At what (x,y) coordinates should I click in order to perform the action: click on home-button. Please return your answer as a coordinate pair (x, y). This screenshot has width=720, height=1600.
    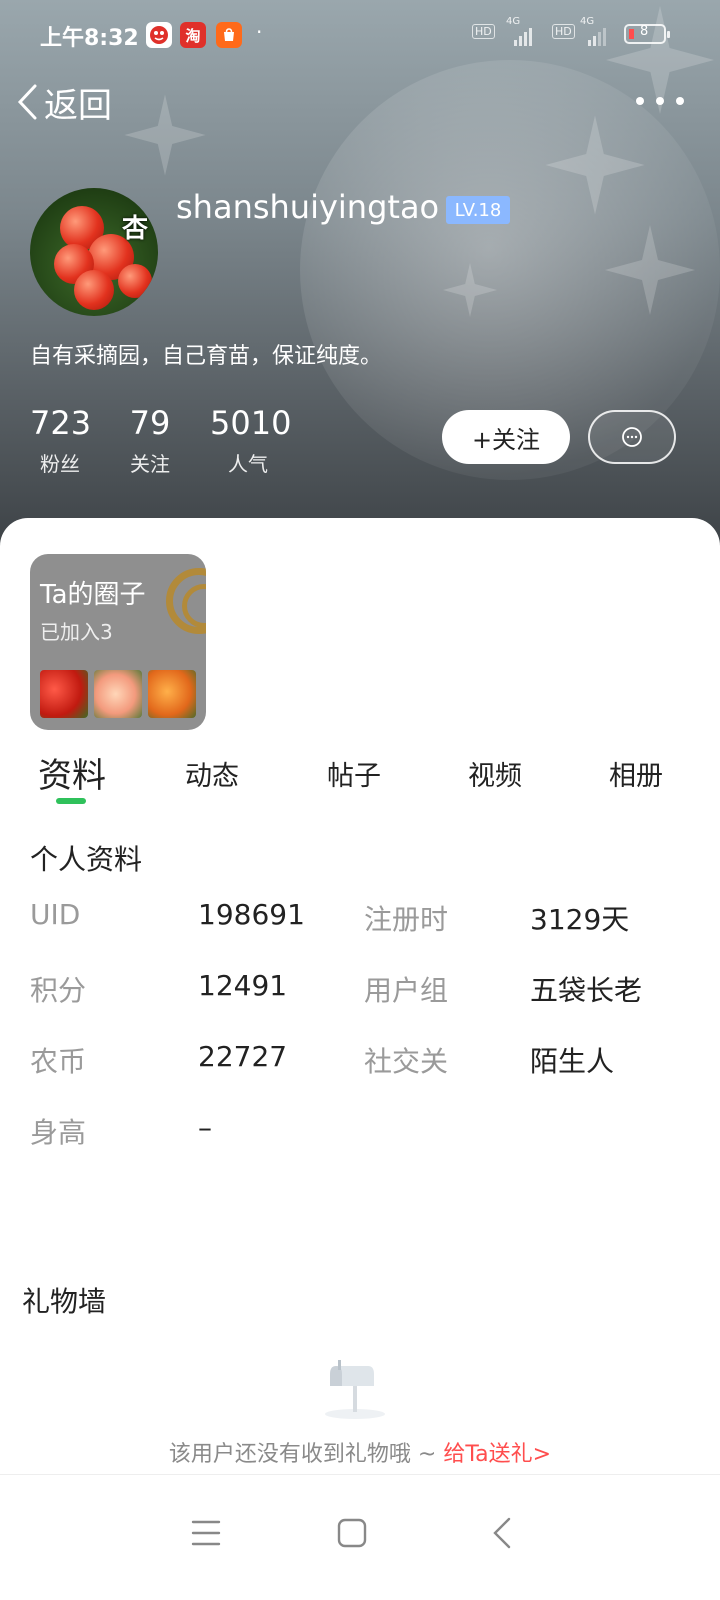
    Looking at the image, I should click on (352, 1533).